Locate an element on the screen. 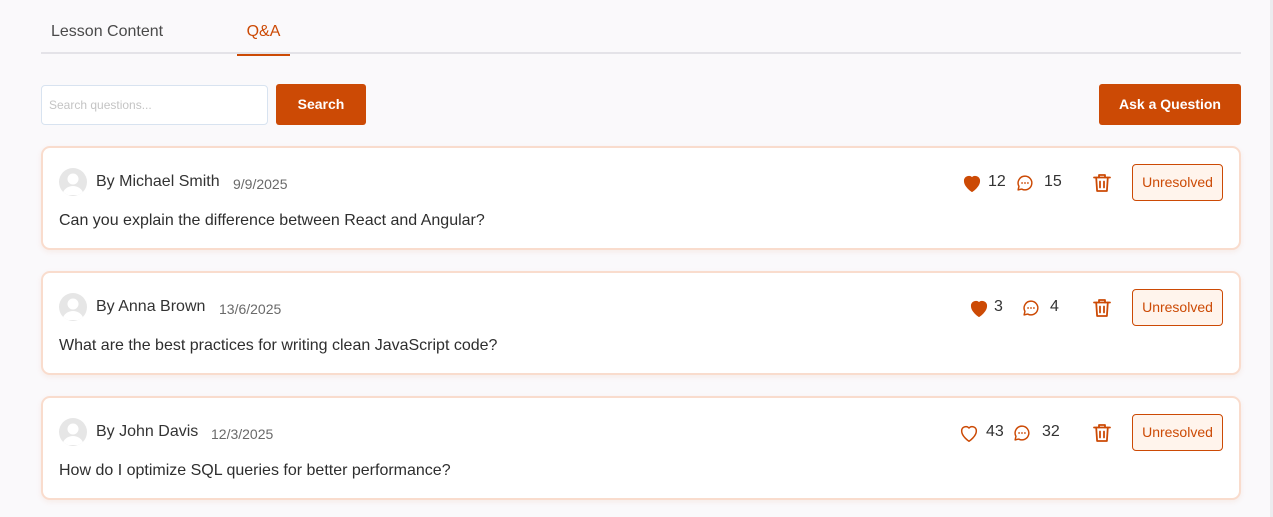 Image resolution: width=1273 pixels, height=517 pixels. tab-qa: Q&A is located at coordinates (263, 34).